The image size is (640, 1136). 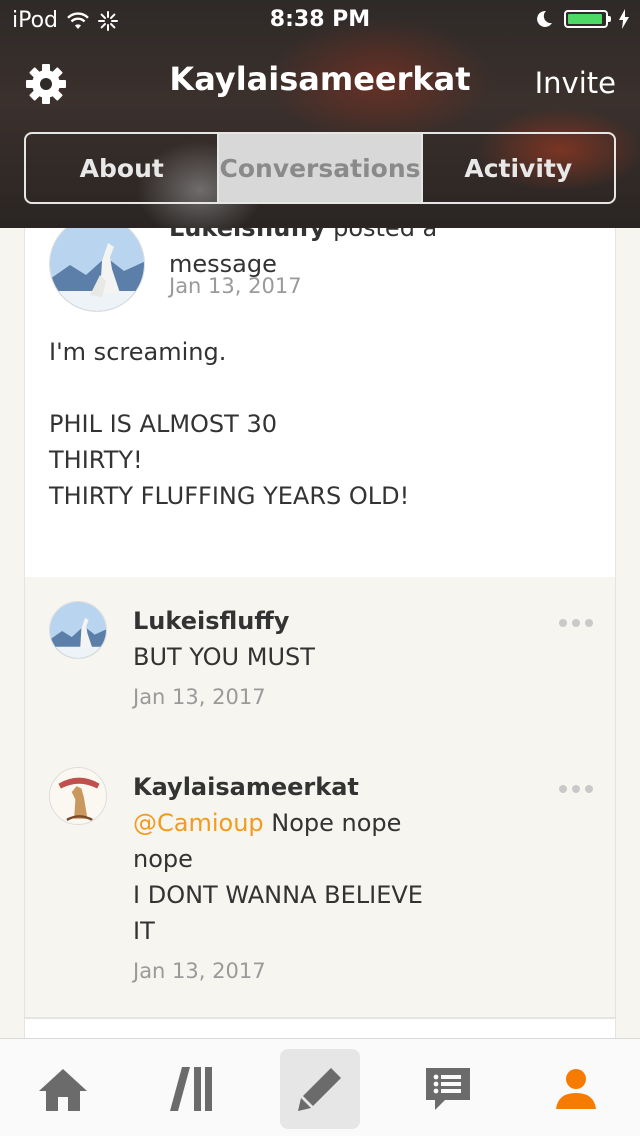 I want to click on post-line: PHIL IS ALMOST 30, so click(x=163, y=424).